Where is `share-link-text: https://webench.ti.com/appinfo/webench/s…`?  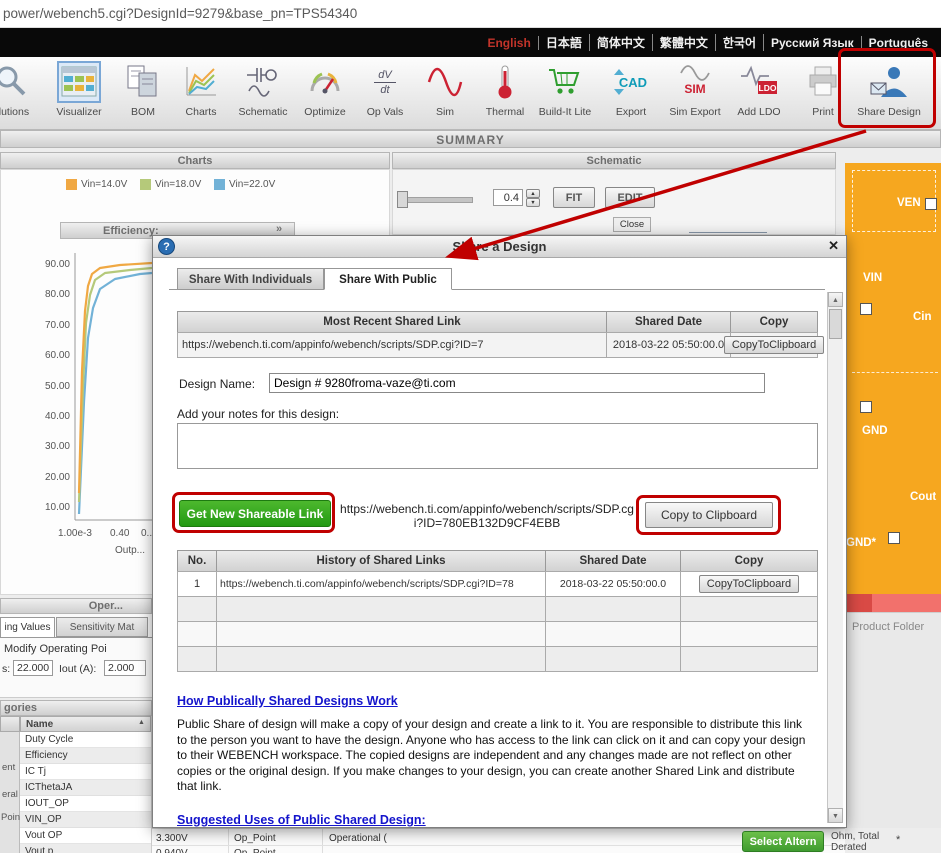
share-link-text: https://webench.ti.com/appinfo/webench/s… is located at coordinates (487, 516).